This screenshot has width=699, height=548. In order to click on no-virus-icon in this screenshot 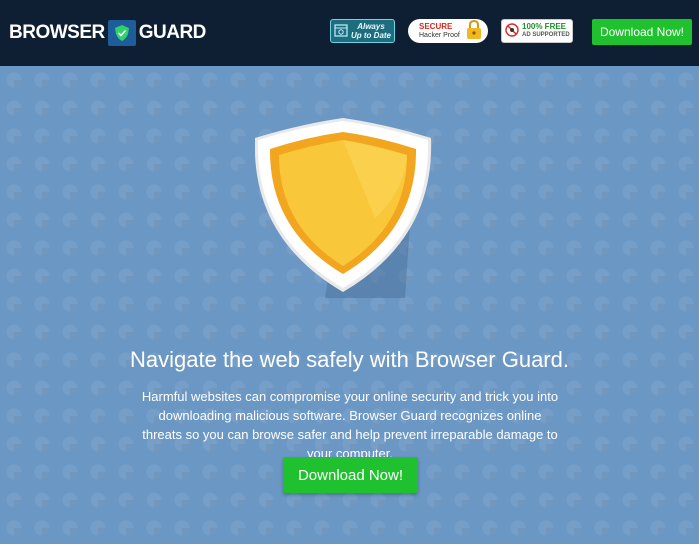, I will do `click(512, 31)`.